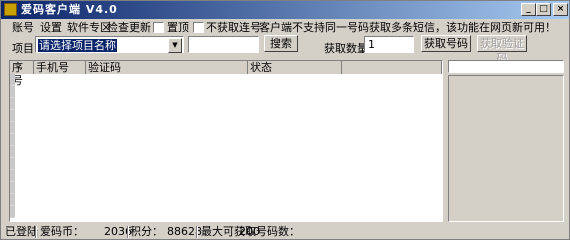 This screenshot has width=570, height=240. I want to click on coin-label: 爱码币：, so click(62, 231).